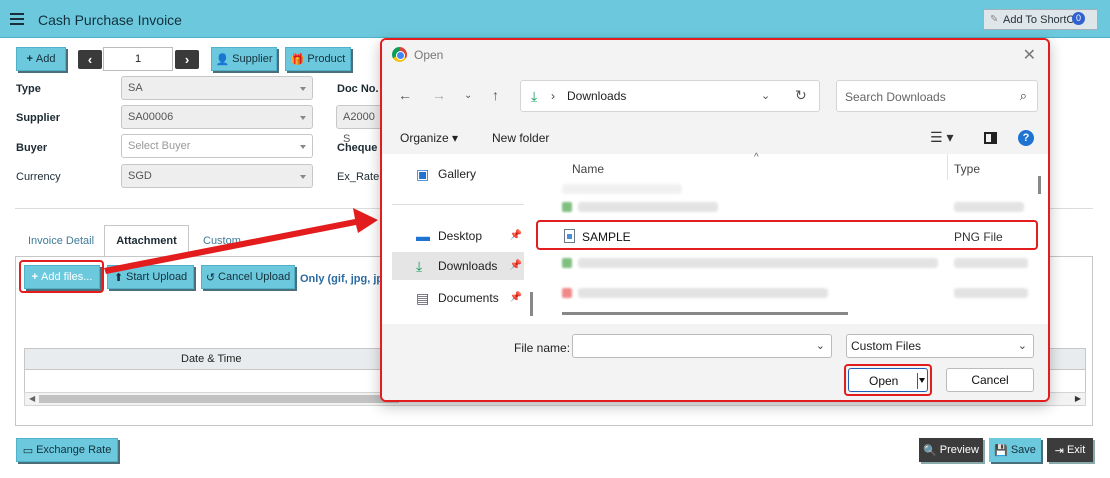  Describe the element at coordinates (17, 19) in the screenshot. I see `hamburger-menu-icon` at that location.